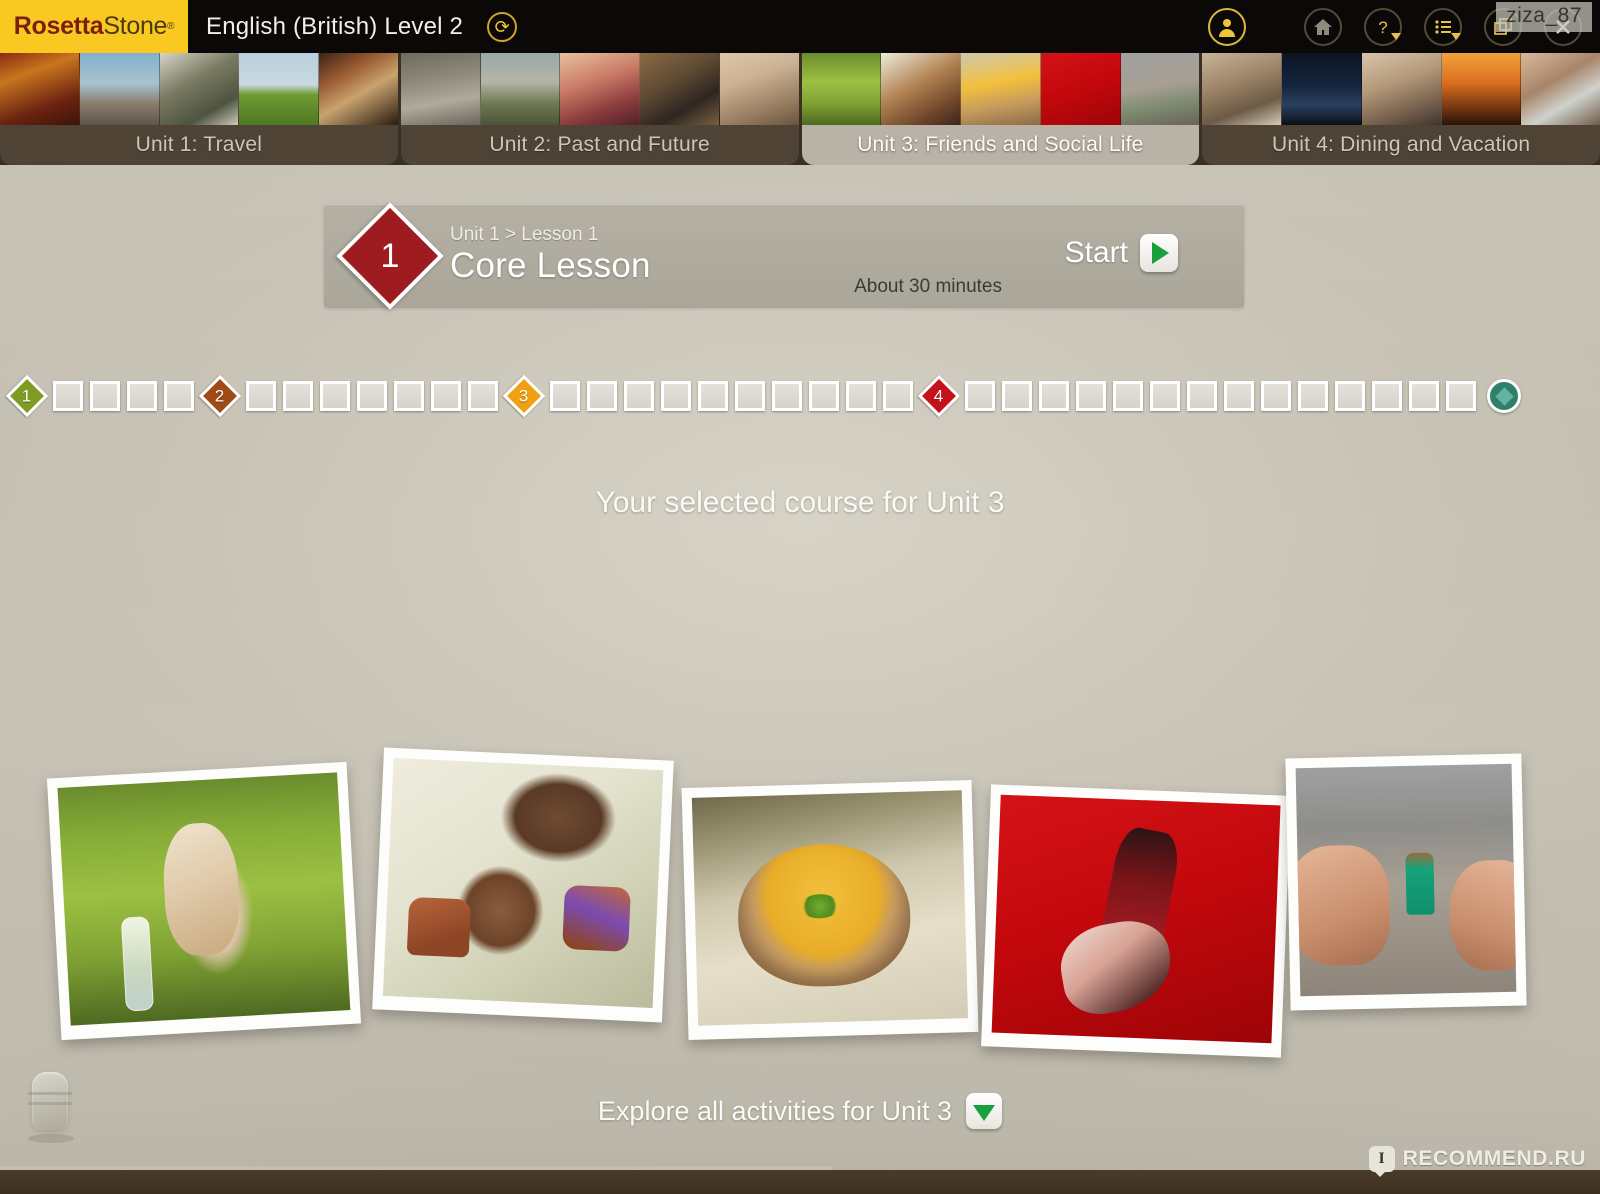 The width and height of the screenshot is (1600, 1194). What do you see at coordinates (502, 26) in the screenshot?
I see `refresh-icon: ⟳` at bounding box center [502, 26].